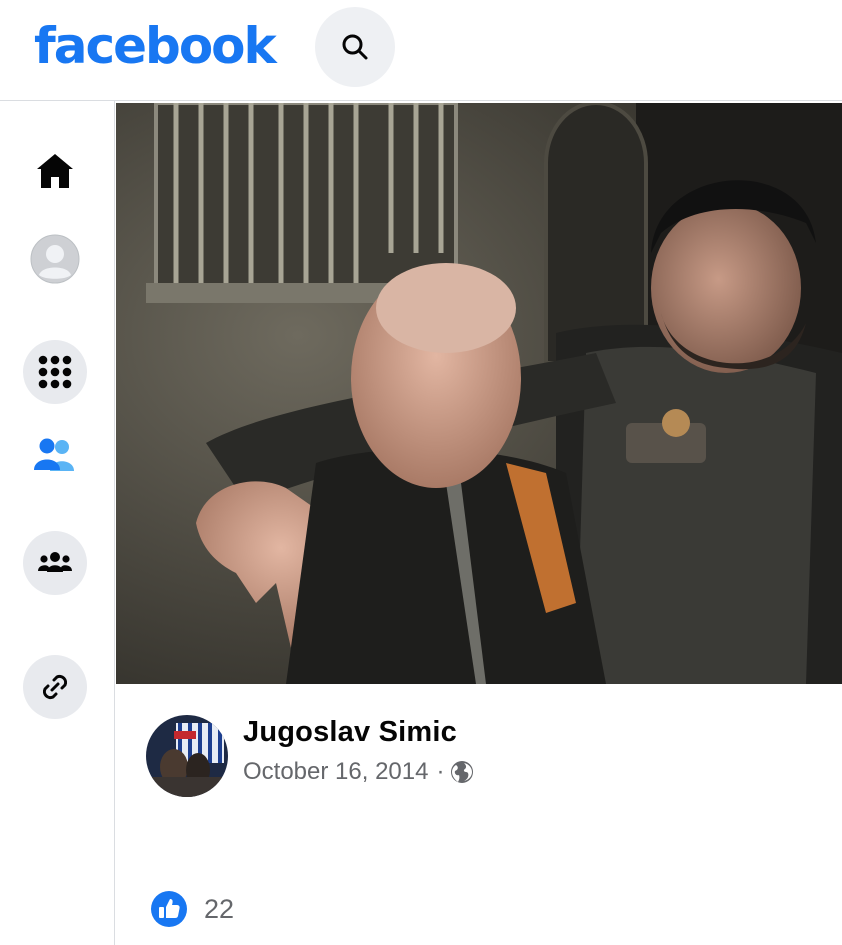 The width and height of the screenshot is (842, 945). I want to click on author-name: Jugoslav Simic, so click(350, 732).